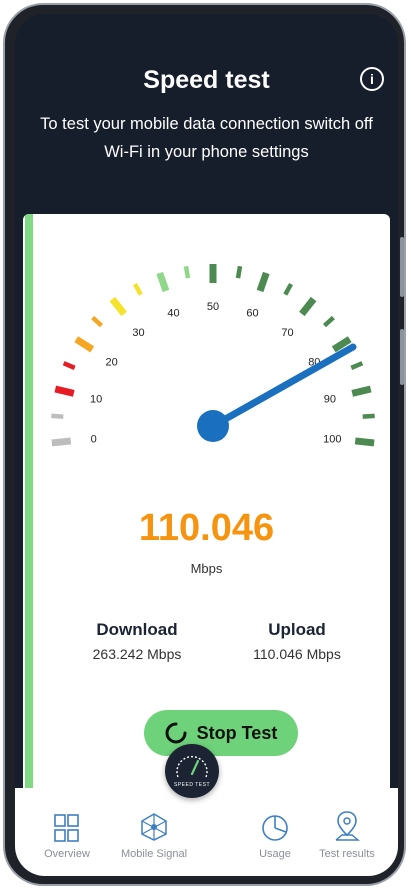  Describe the element at coordinates (154, 854) in the screenshot. I see `nav-label-mobile-signal: Mobile Signal` at that location.